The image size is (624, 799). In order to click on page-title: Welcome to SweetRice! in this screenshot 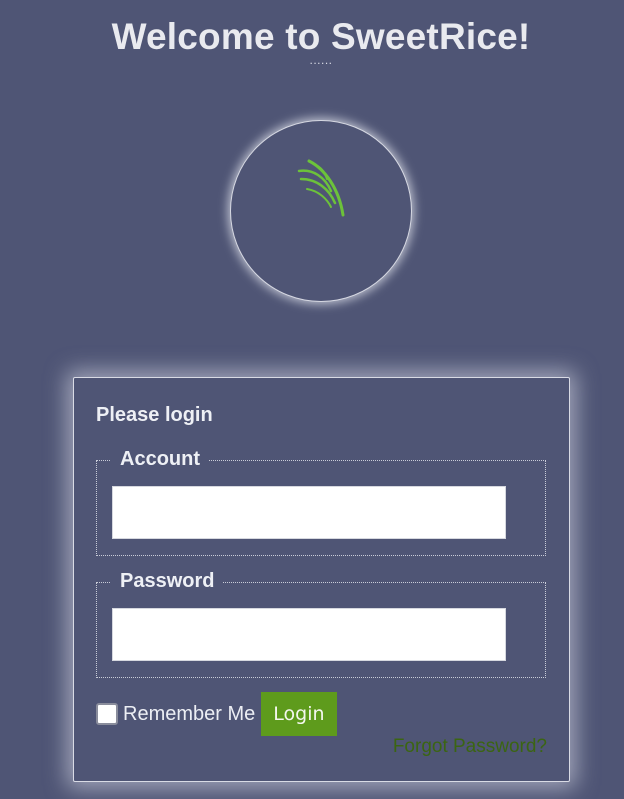, I will do `click(321, 36)`.